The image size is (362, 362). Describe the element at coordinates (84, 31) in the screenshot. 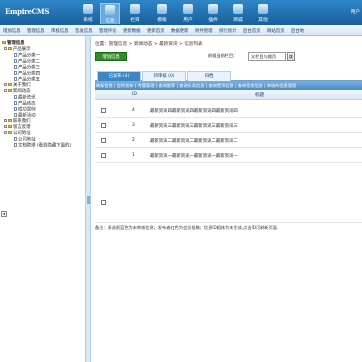

I see `menu-sign-info: 签发信息` at that location.